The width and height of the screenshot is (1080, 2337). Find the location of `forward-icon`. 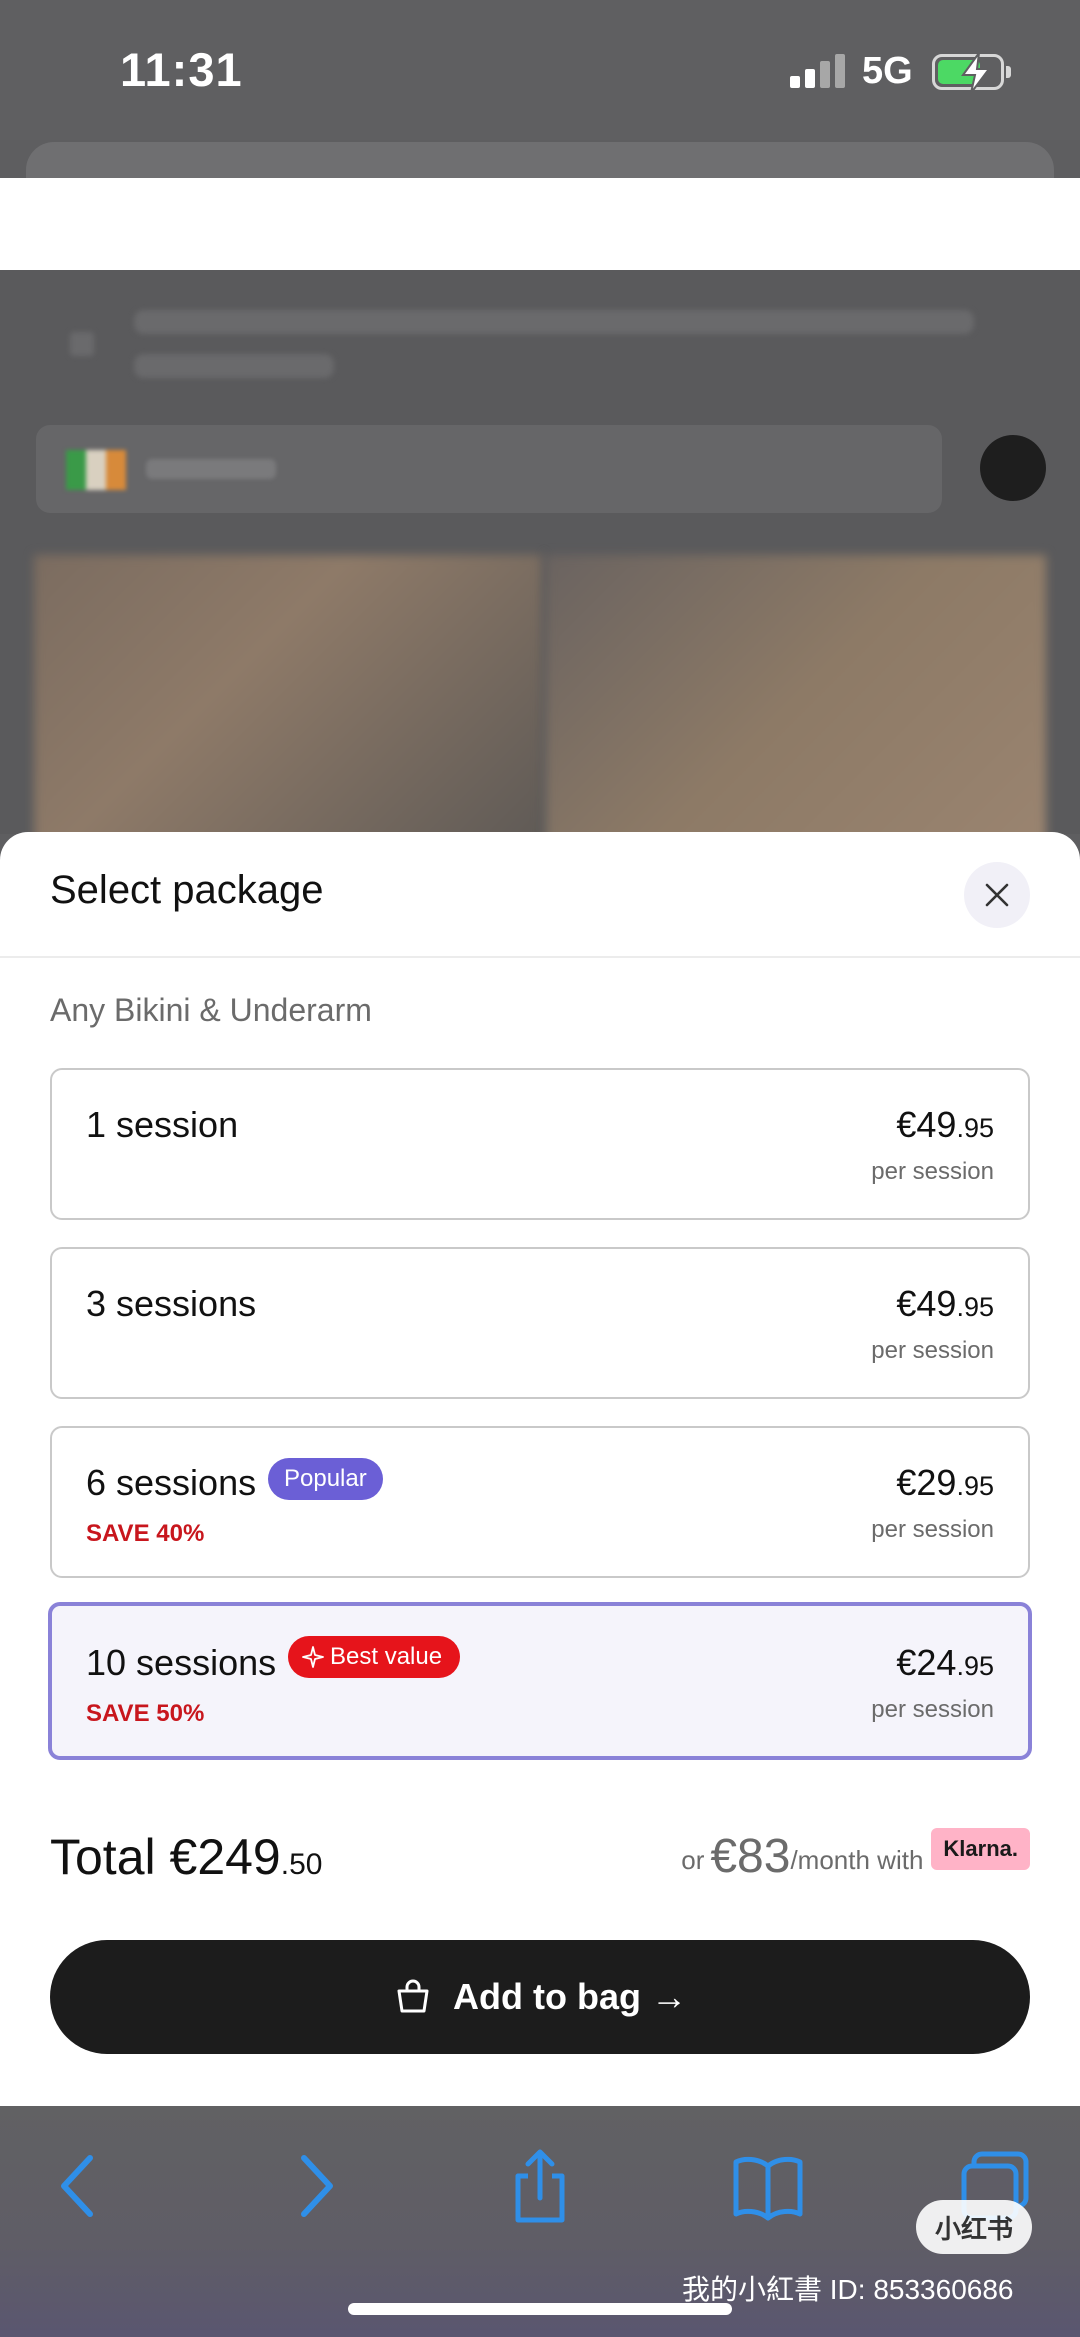

forward-icon is located at coordinates (314, 2186).